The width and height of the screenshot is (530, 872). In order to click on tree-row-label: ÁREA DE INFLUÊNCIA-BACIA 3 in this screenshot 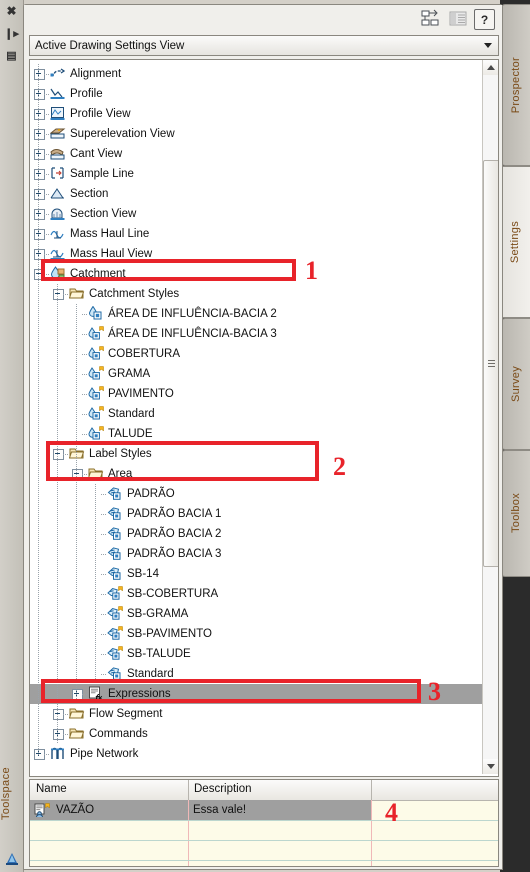, I will do `click(192, 334)`.